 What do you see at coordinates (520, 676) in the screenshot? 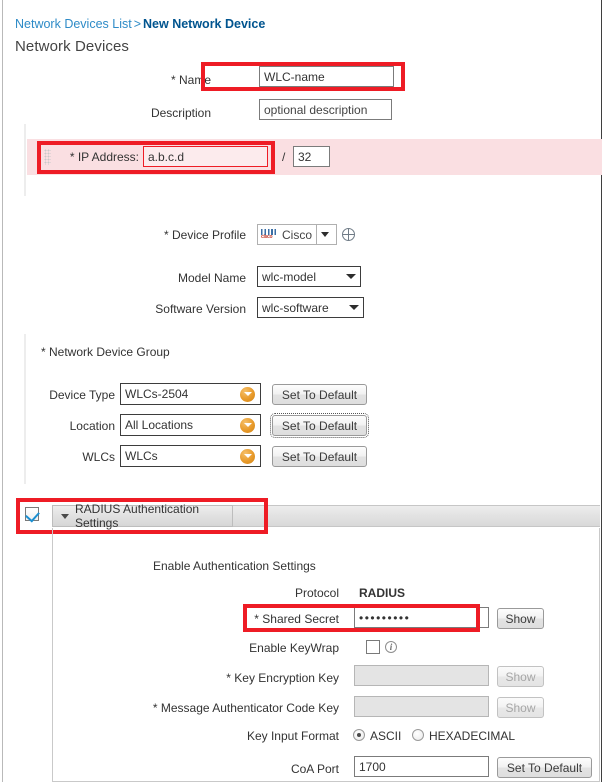
I see `key-encryption-key-show-button: Show` at bounding box center [520, 676].